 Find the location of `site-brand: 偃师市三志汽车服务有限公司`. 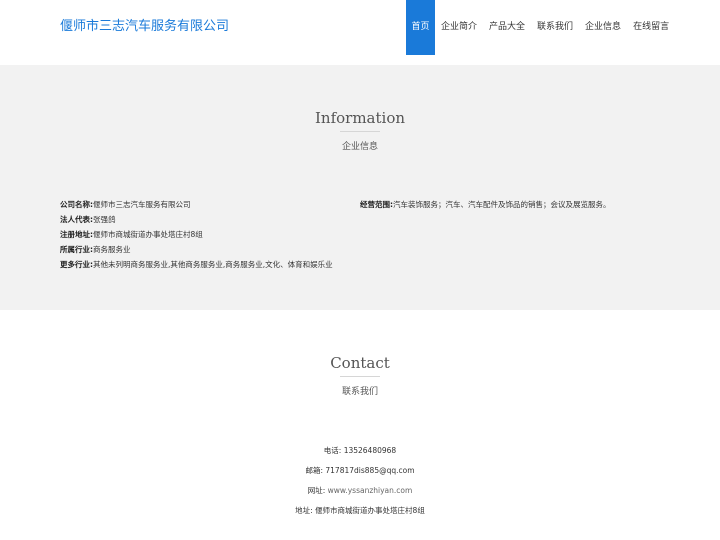

site-brand: 偃师市三志汽车服务有限公司 is located at coordinates (144, 27).